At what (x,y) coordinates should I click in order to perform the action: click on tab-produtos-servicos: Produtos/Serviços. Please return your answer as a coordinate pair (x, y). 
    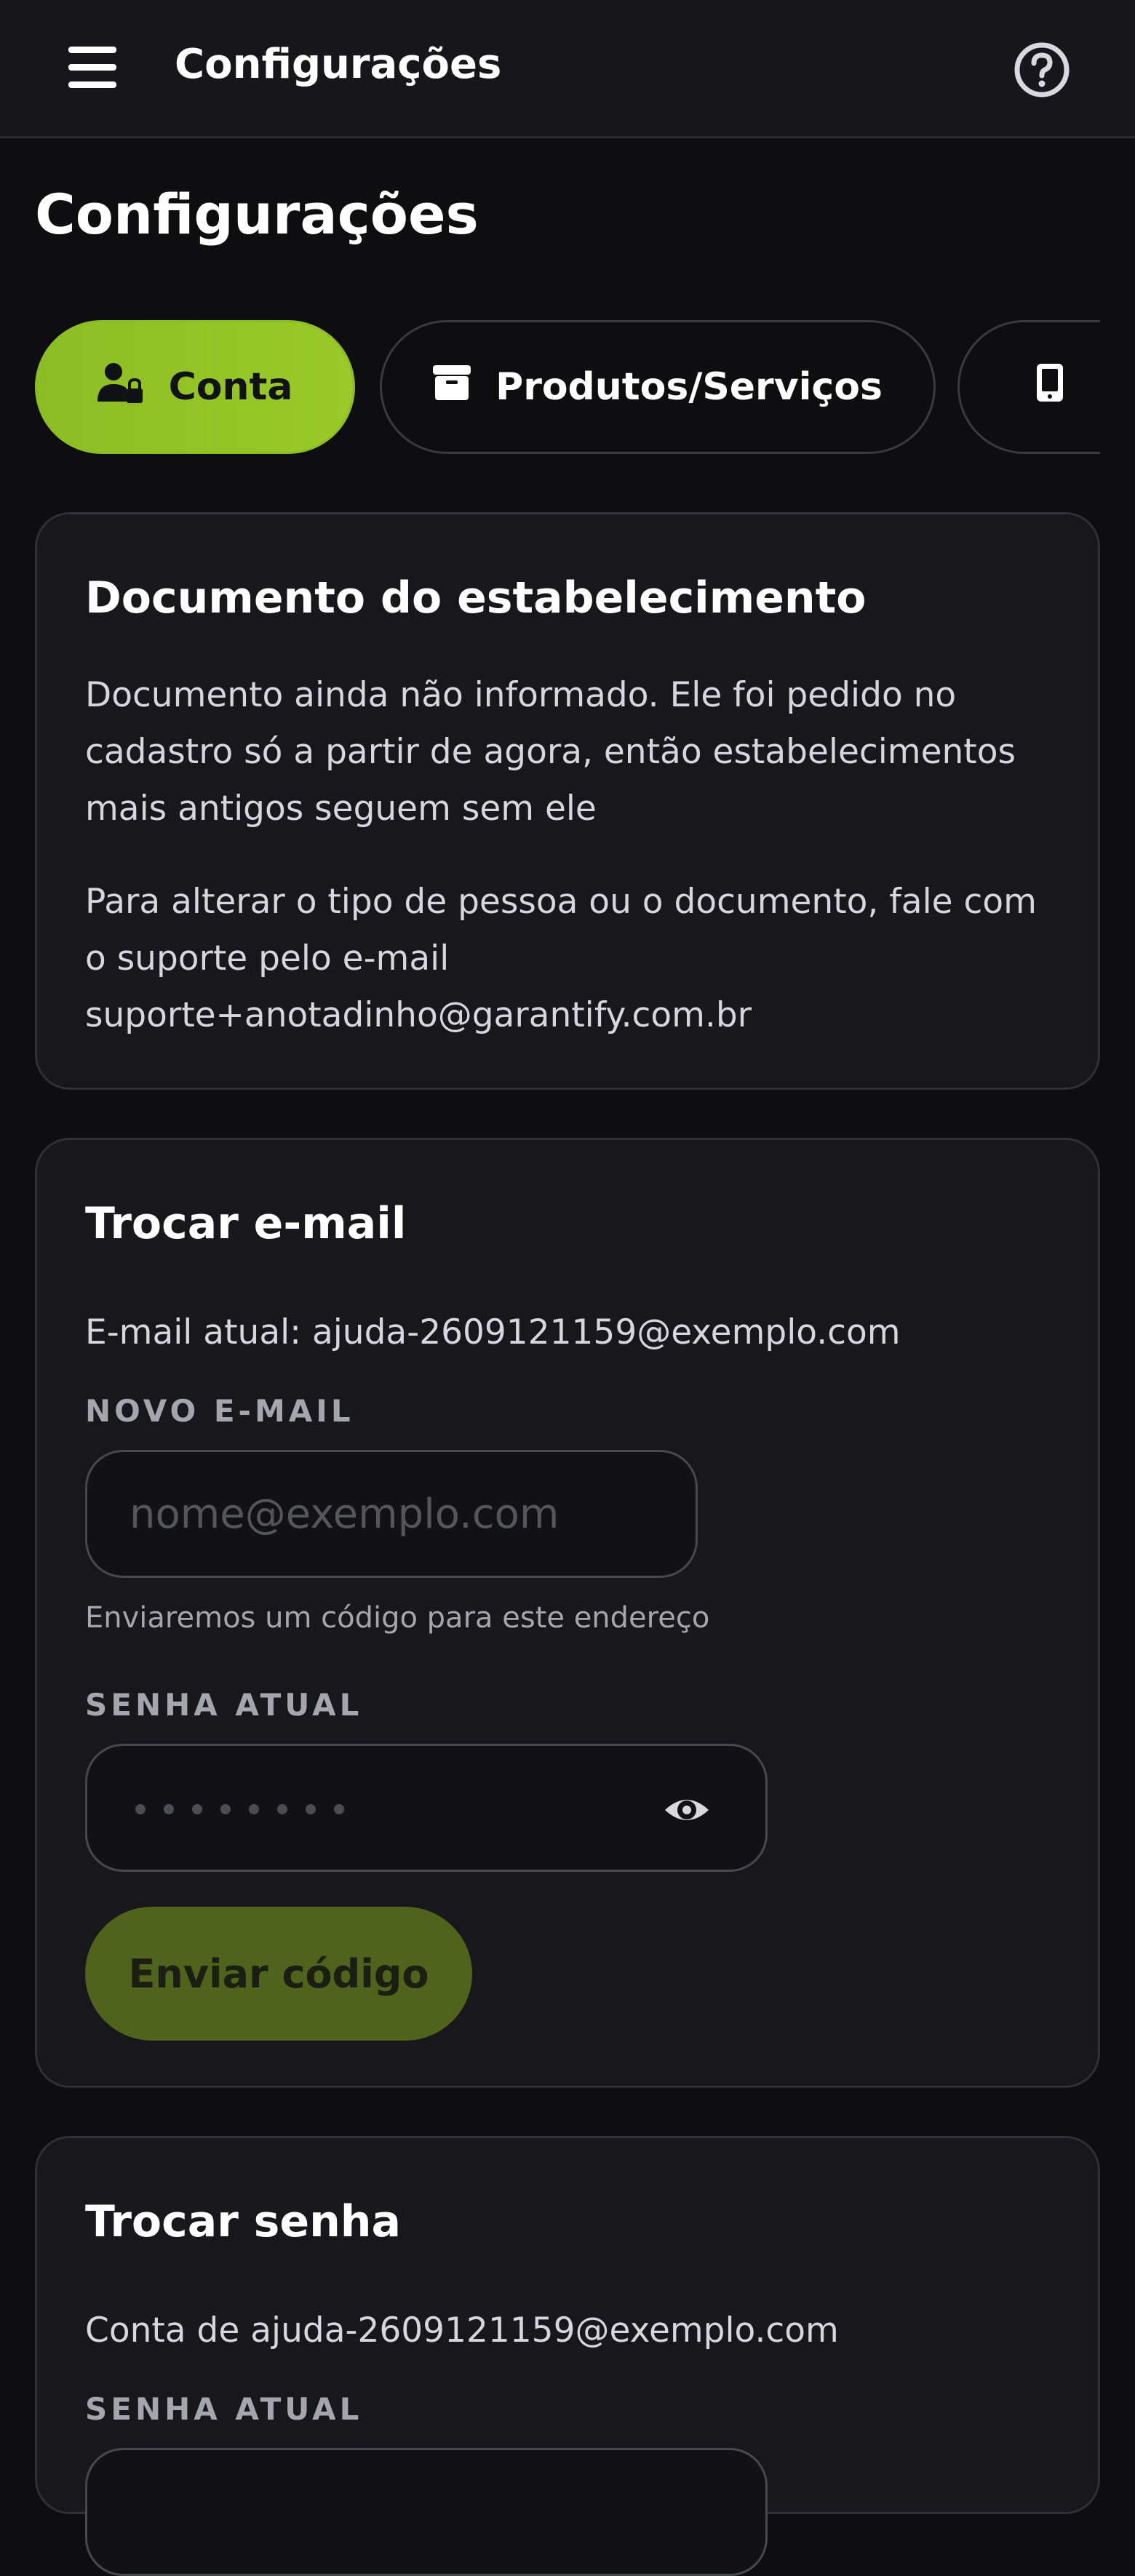
    Looking at the image, I should click on (658, 387).